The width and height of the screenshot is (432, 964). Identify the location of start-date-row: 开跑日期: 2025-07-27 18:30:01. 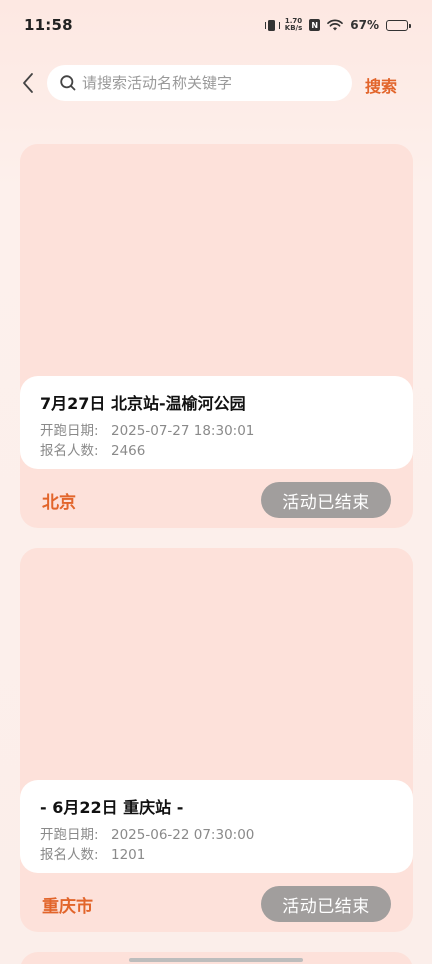
(216, 431).